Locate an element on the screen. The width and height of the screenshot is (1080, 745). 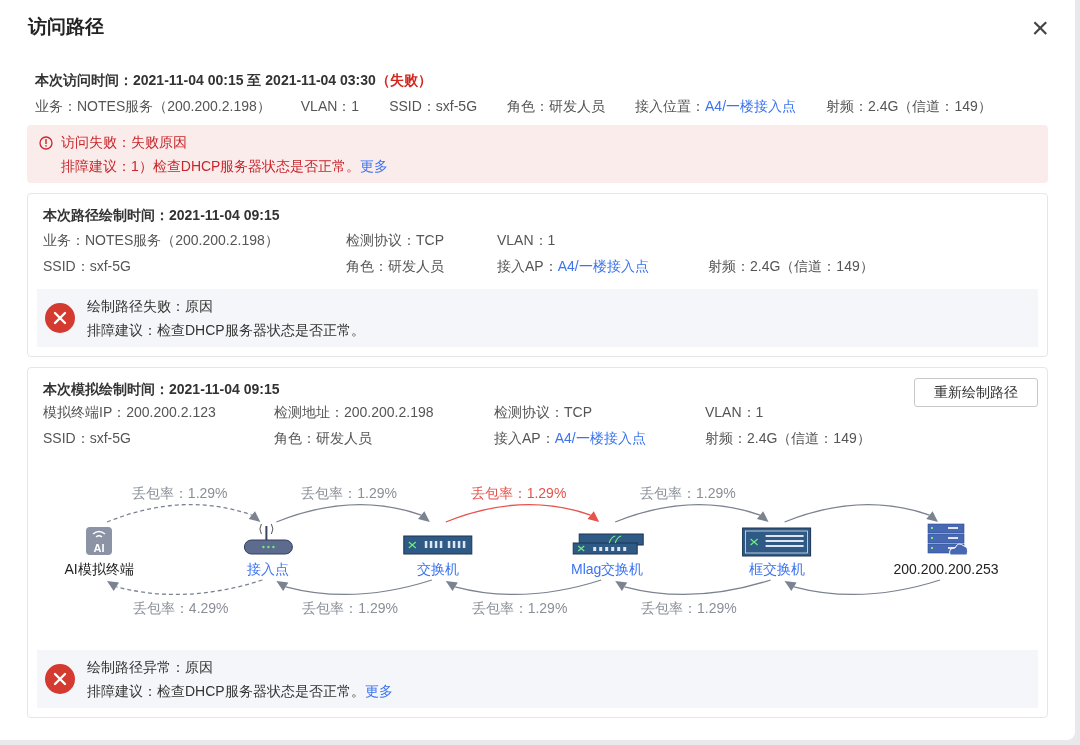
node-label: 框交换机 is located at coordinates (776, 569).